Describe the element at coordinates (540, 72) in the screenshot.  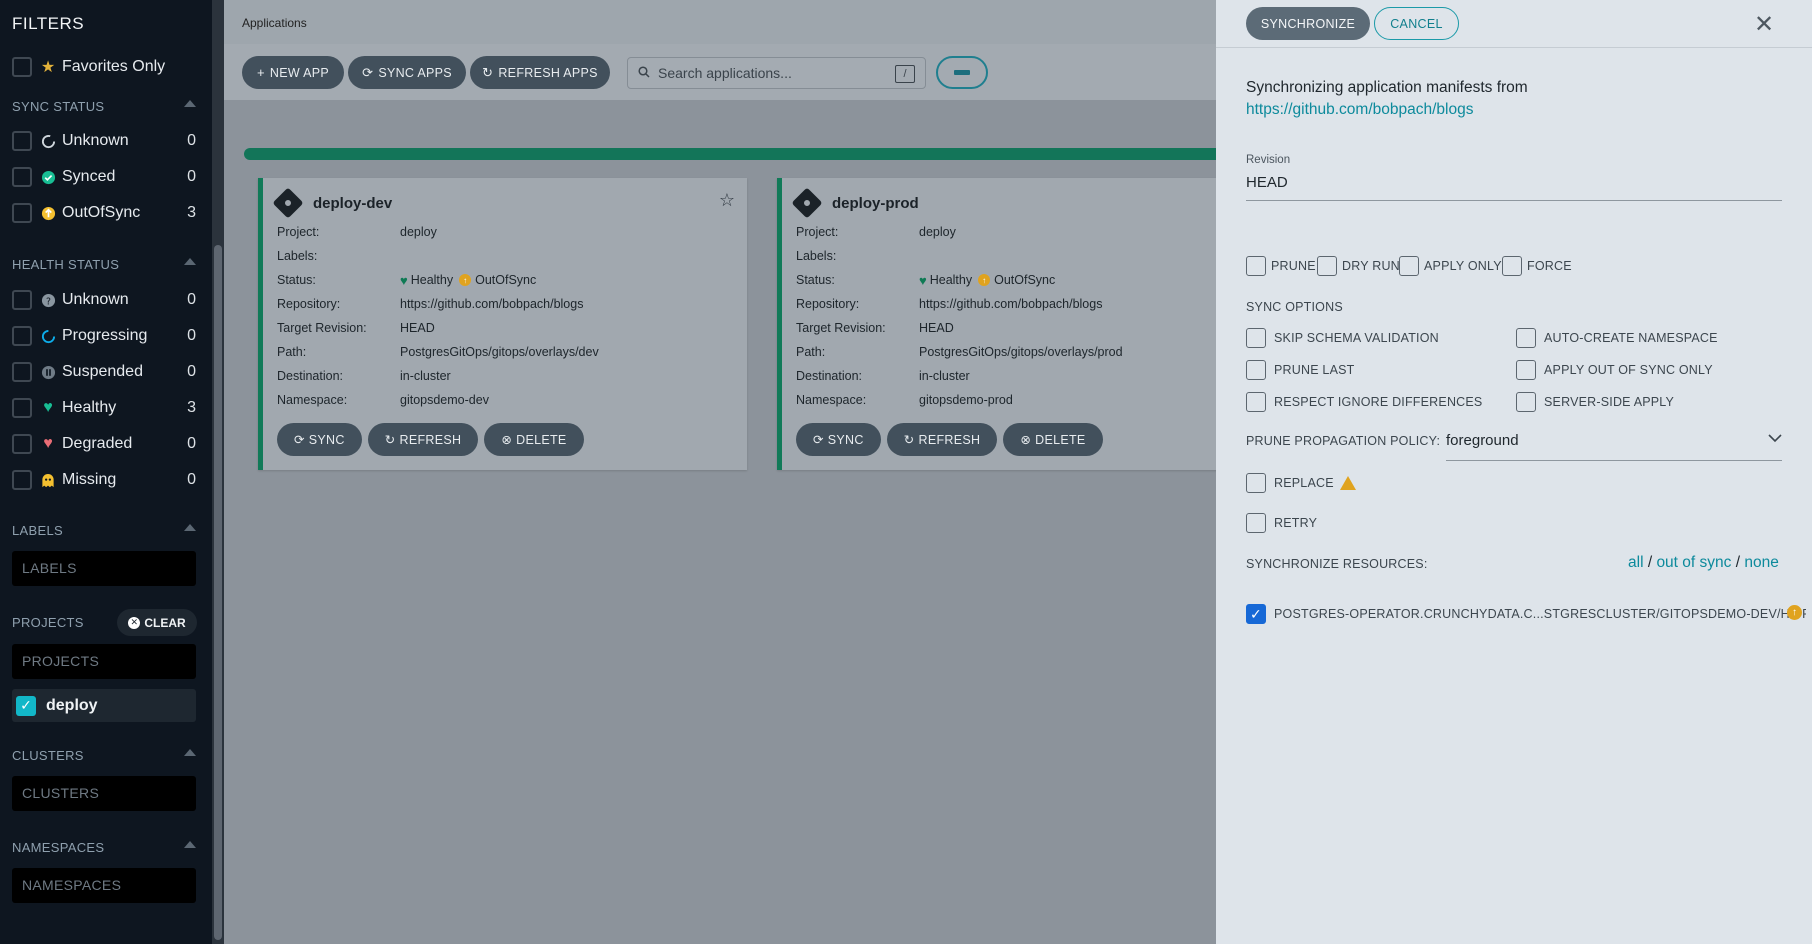
I see `refresh-apps-button: ↻ REFRESH APPS` at that location.